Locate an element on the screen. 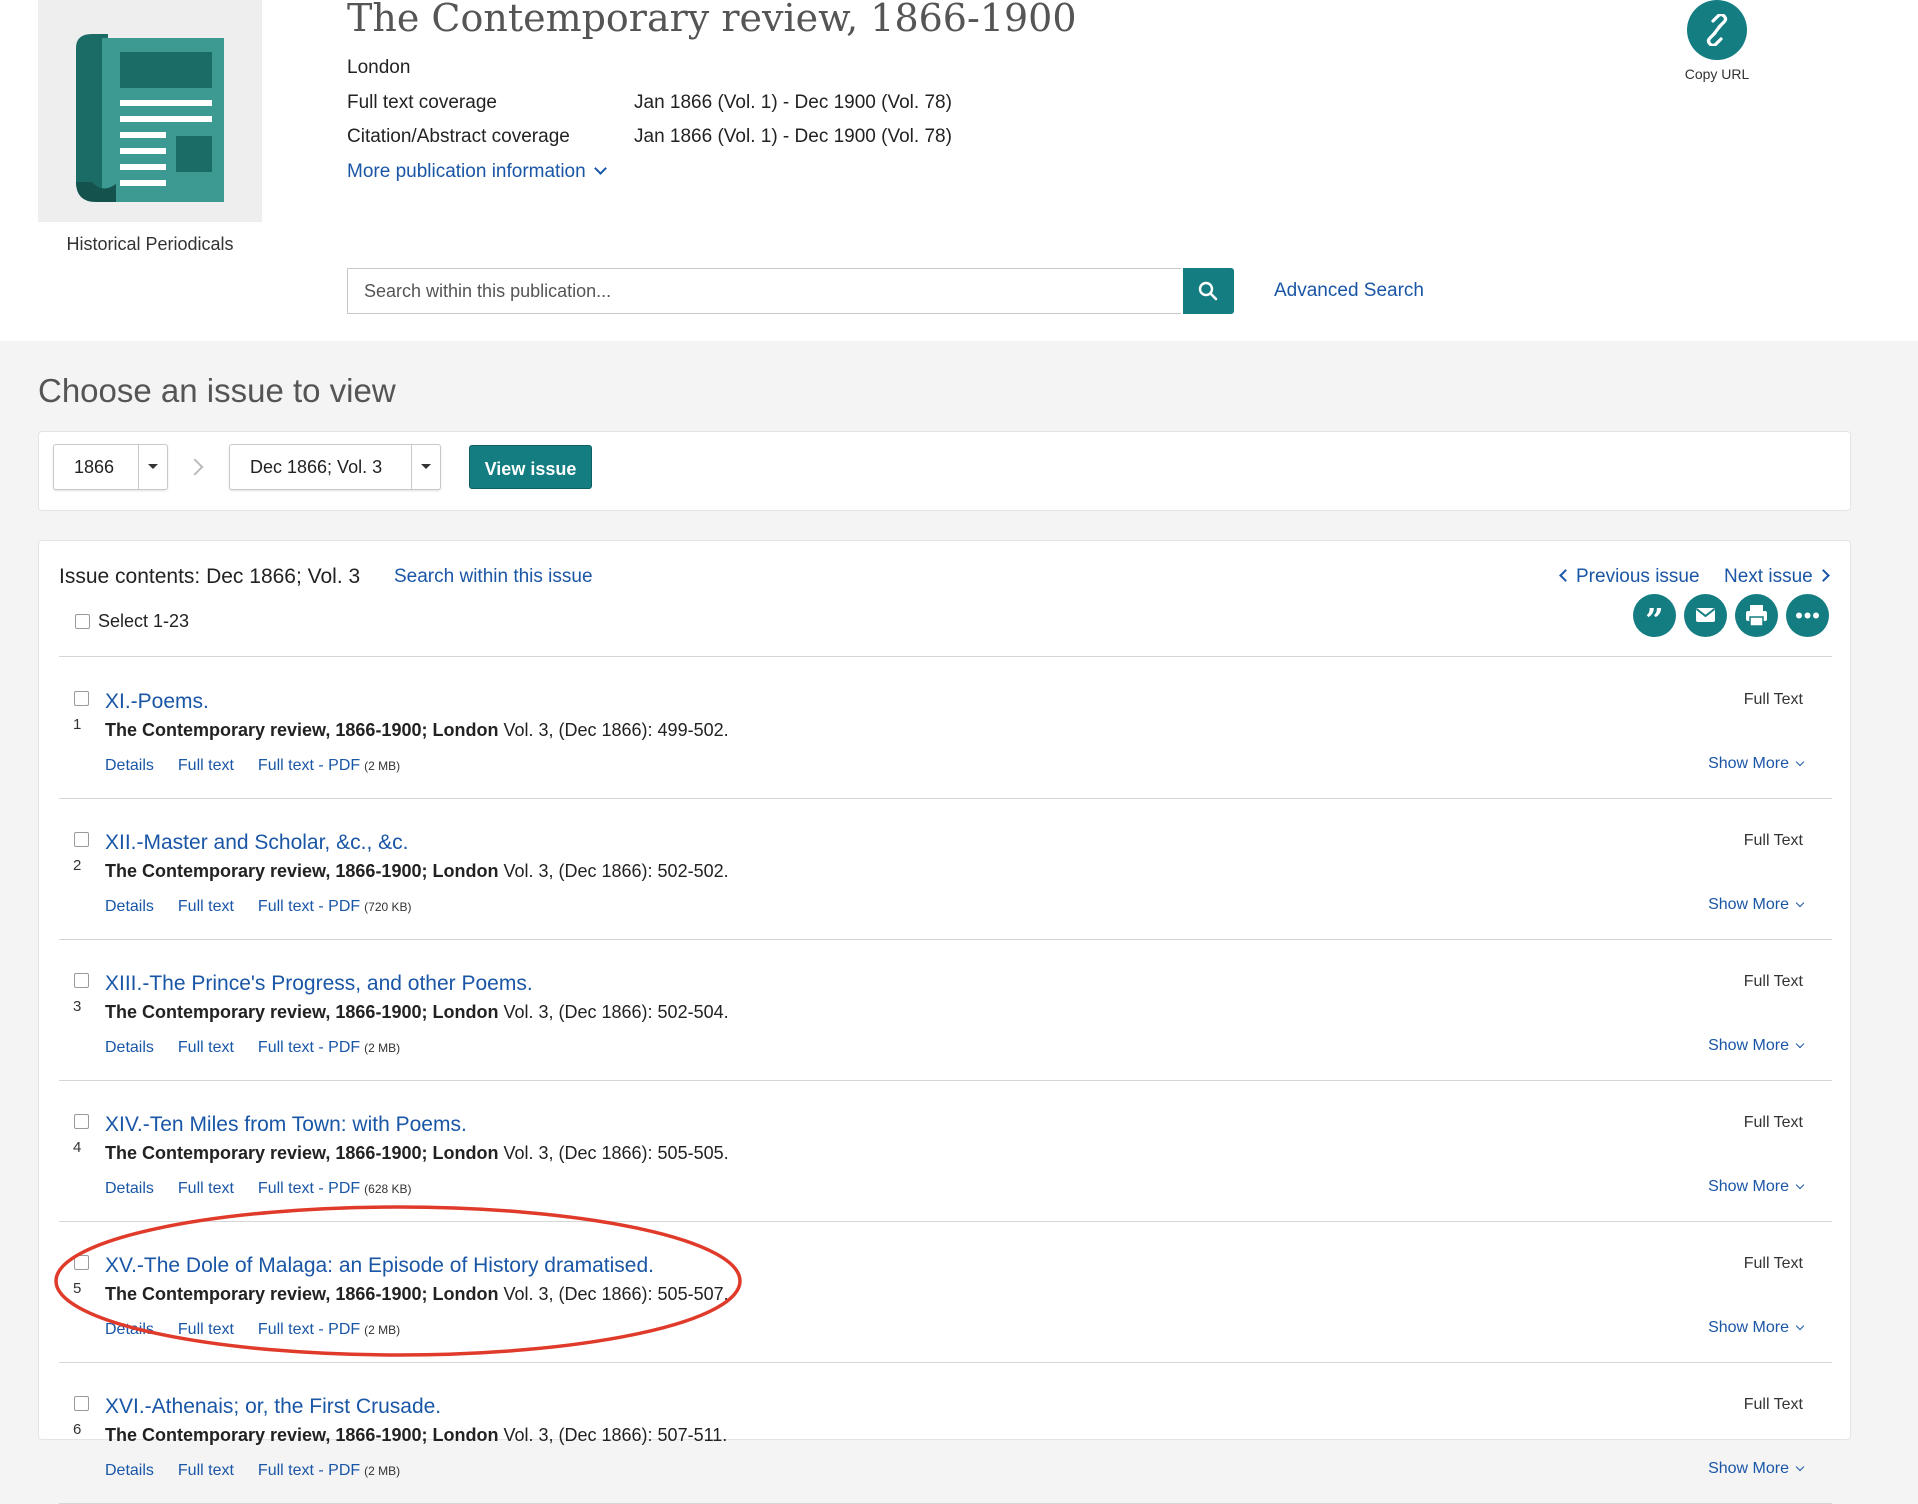  choose-issue-heading: Choose an issue to view is located at coordinates (217, 390).